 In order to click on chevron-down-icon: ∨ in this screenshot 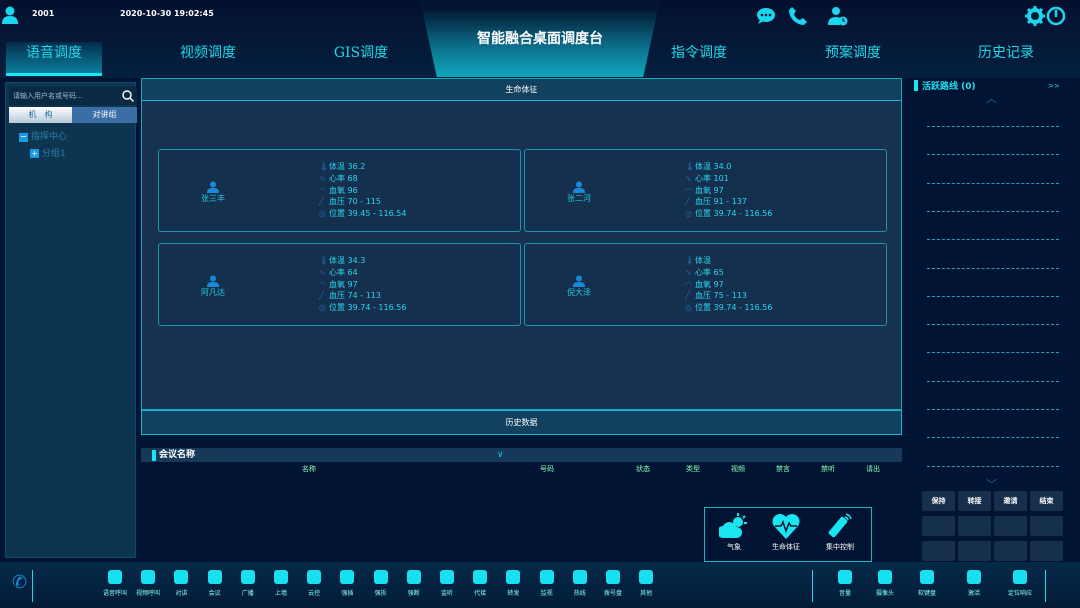, I will do `click(500, 455)`.